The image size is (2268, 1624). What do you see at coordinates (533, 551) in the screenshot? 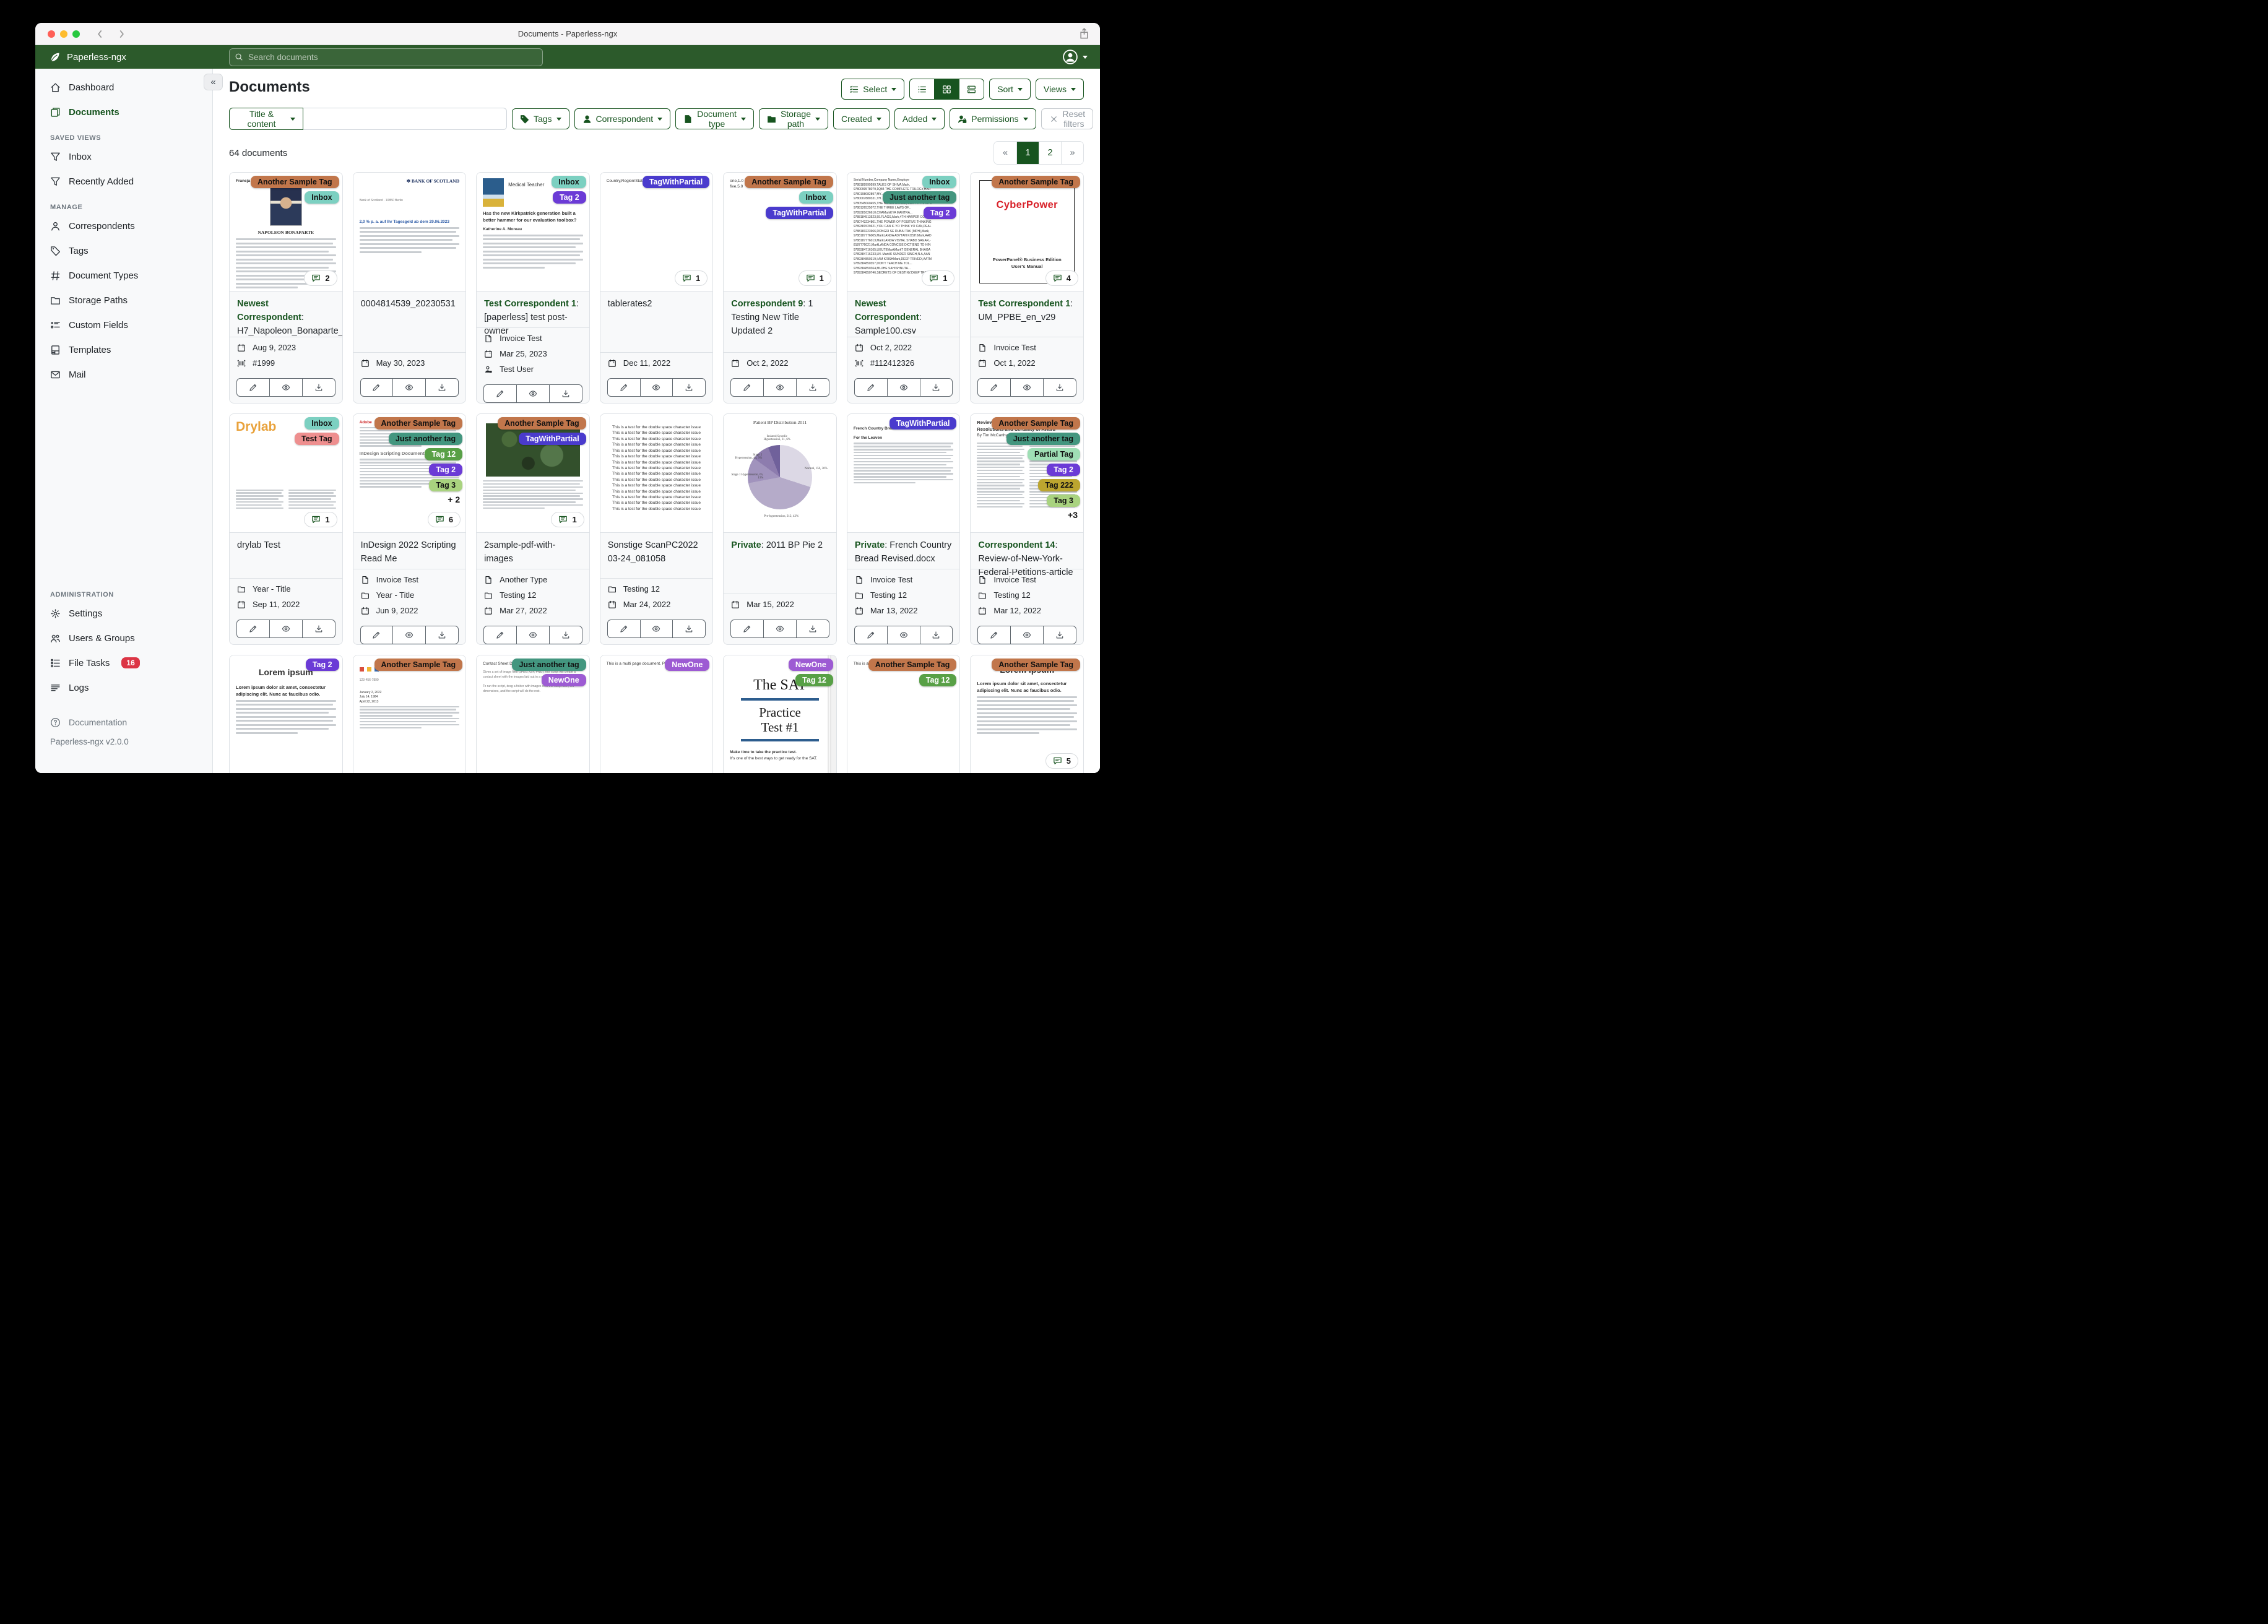
I see `card-title: 2sample-pdf-with-images` at bounding box center [533, 551].